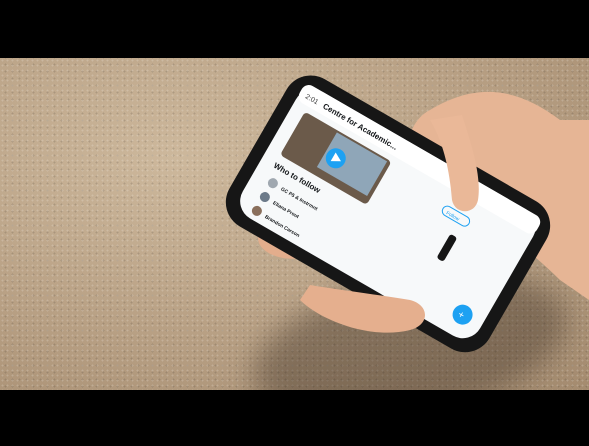  Describe the element at coordinates (294, 29) in the screenshot. I see `letterbox-top` at that location.